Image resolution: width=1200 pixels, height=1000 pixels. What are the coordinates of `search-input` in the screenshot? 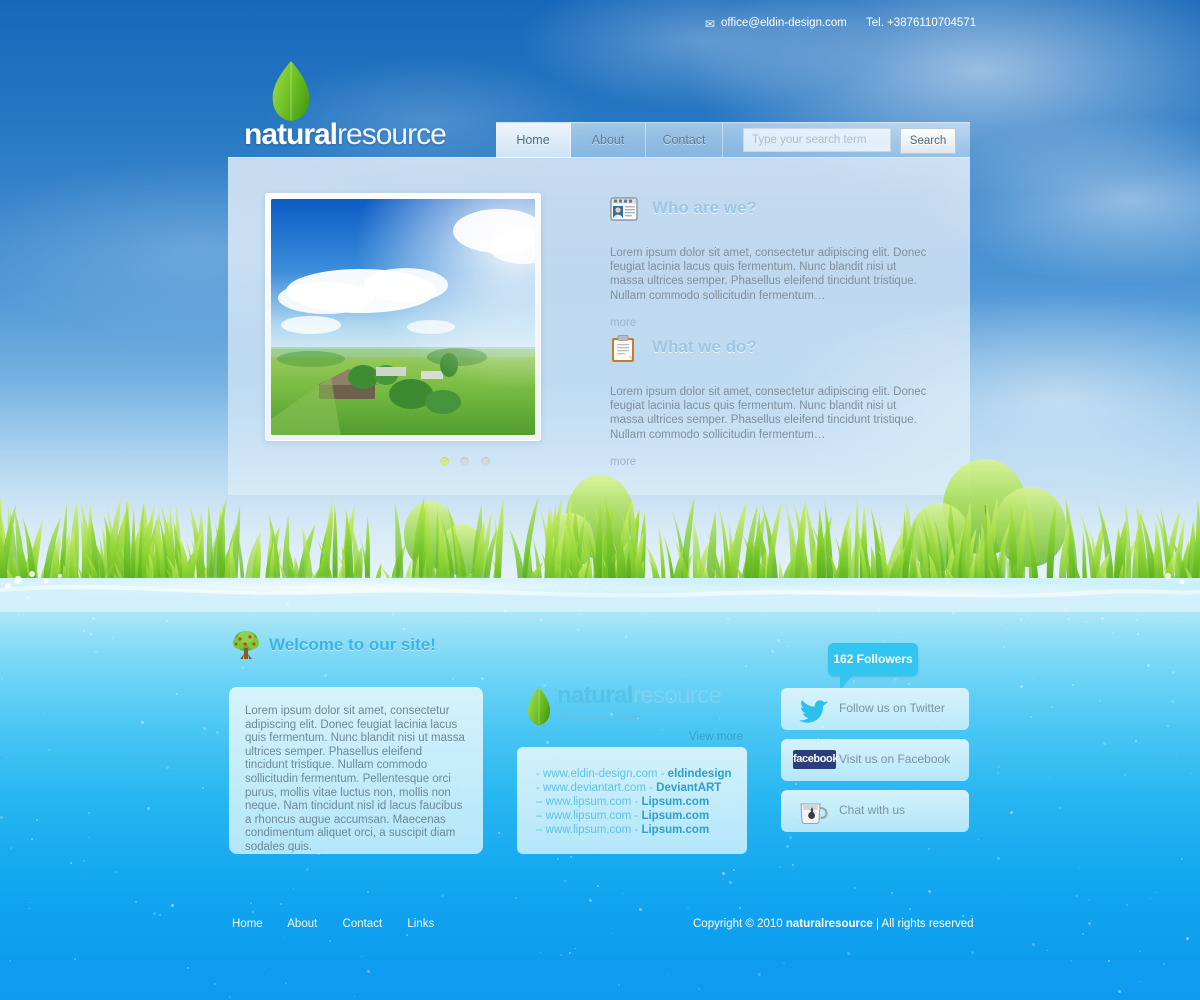 It's located at (817, 140).